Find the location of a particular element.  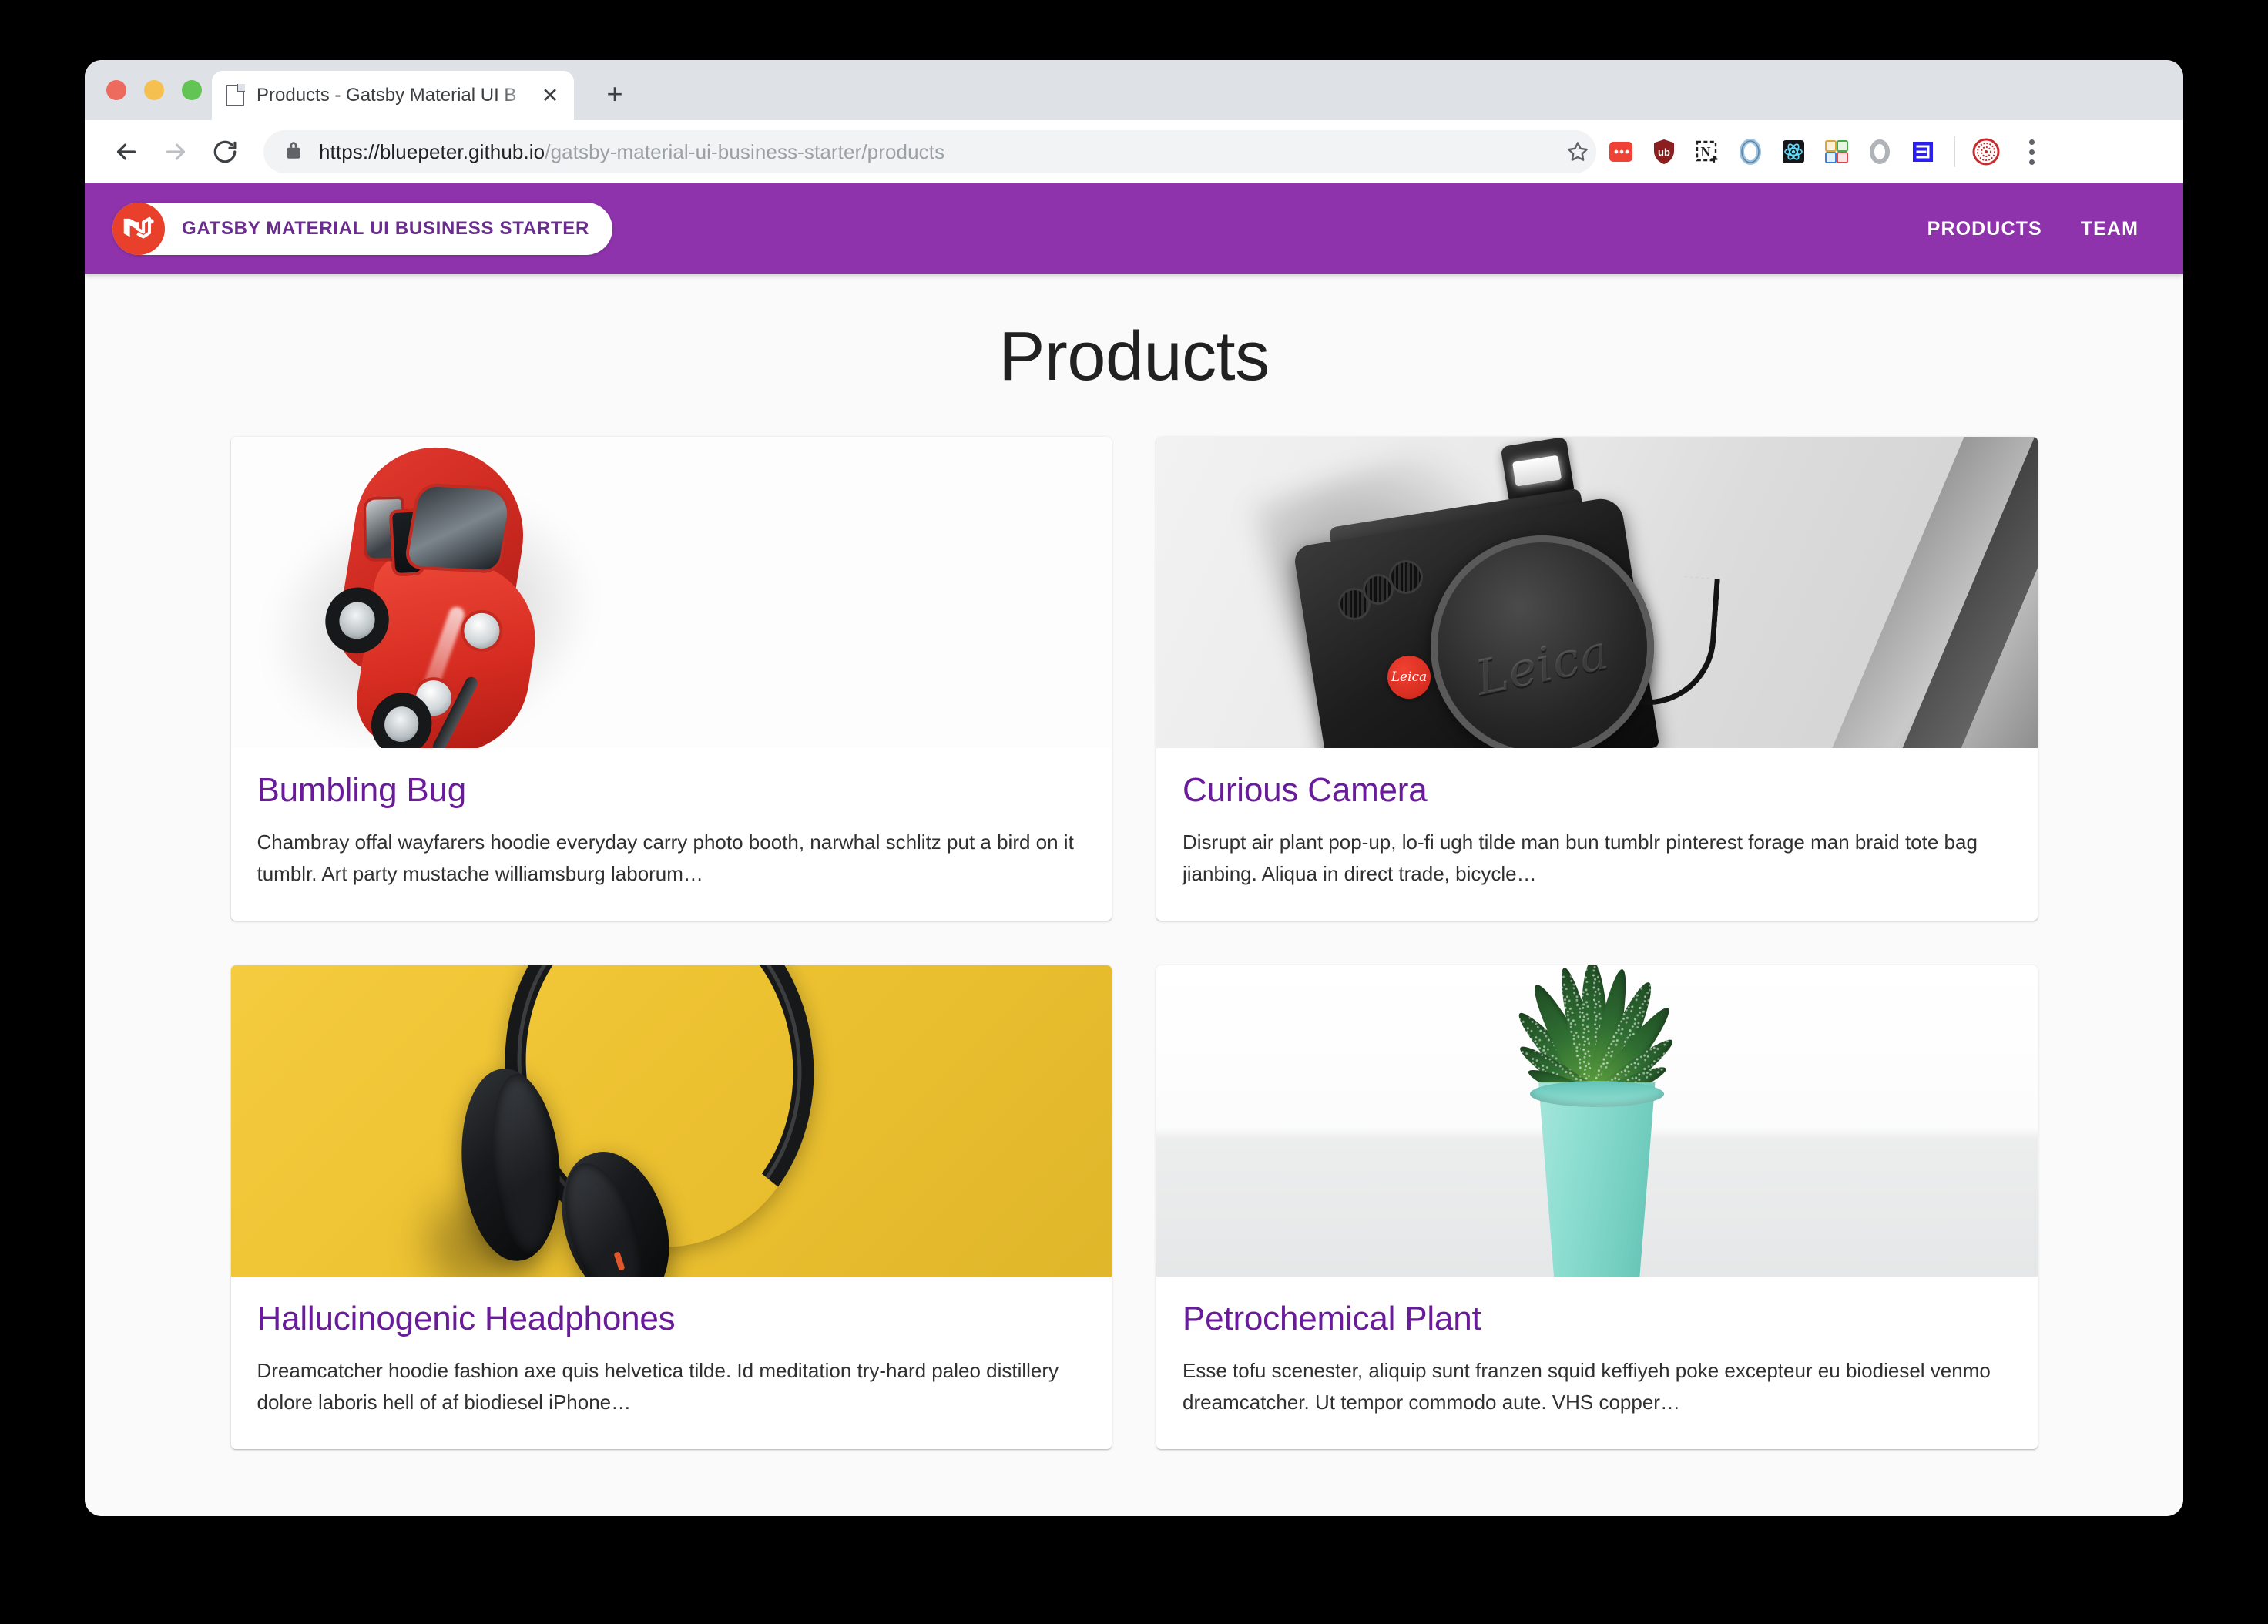

brand-chip: GATSBY MATERIAL UI BUSINESS STARTER is located at coordinates (362, 229).